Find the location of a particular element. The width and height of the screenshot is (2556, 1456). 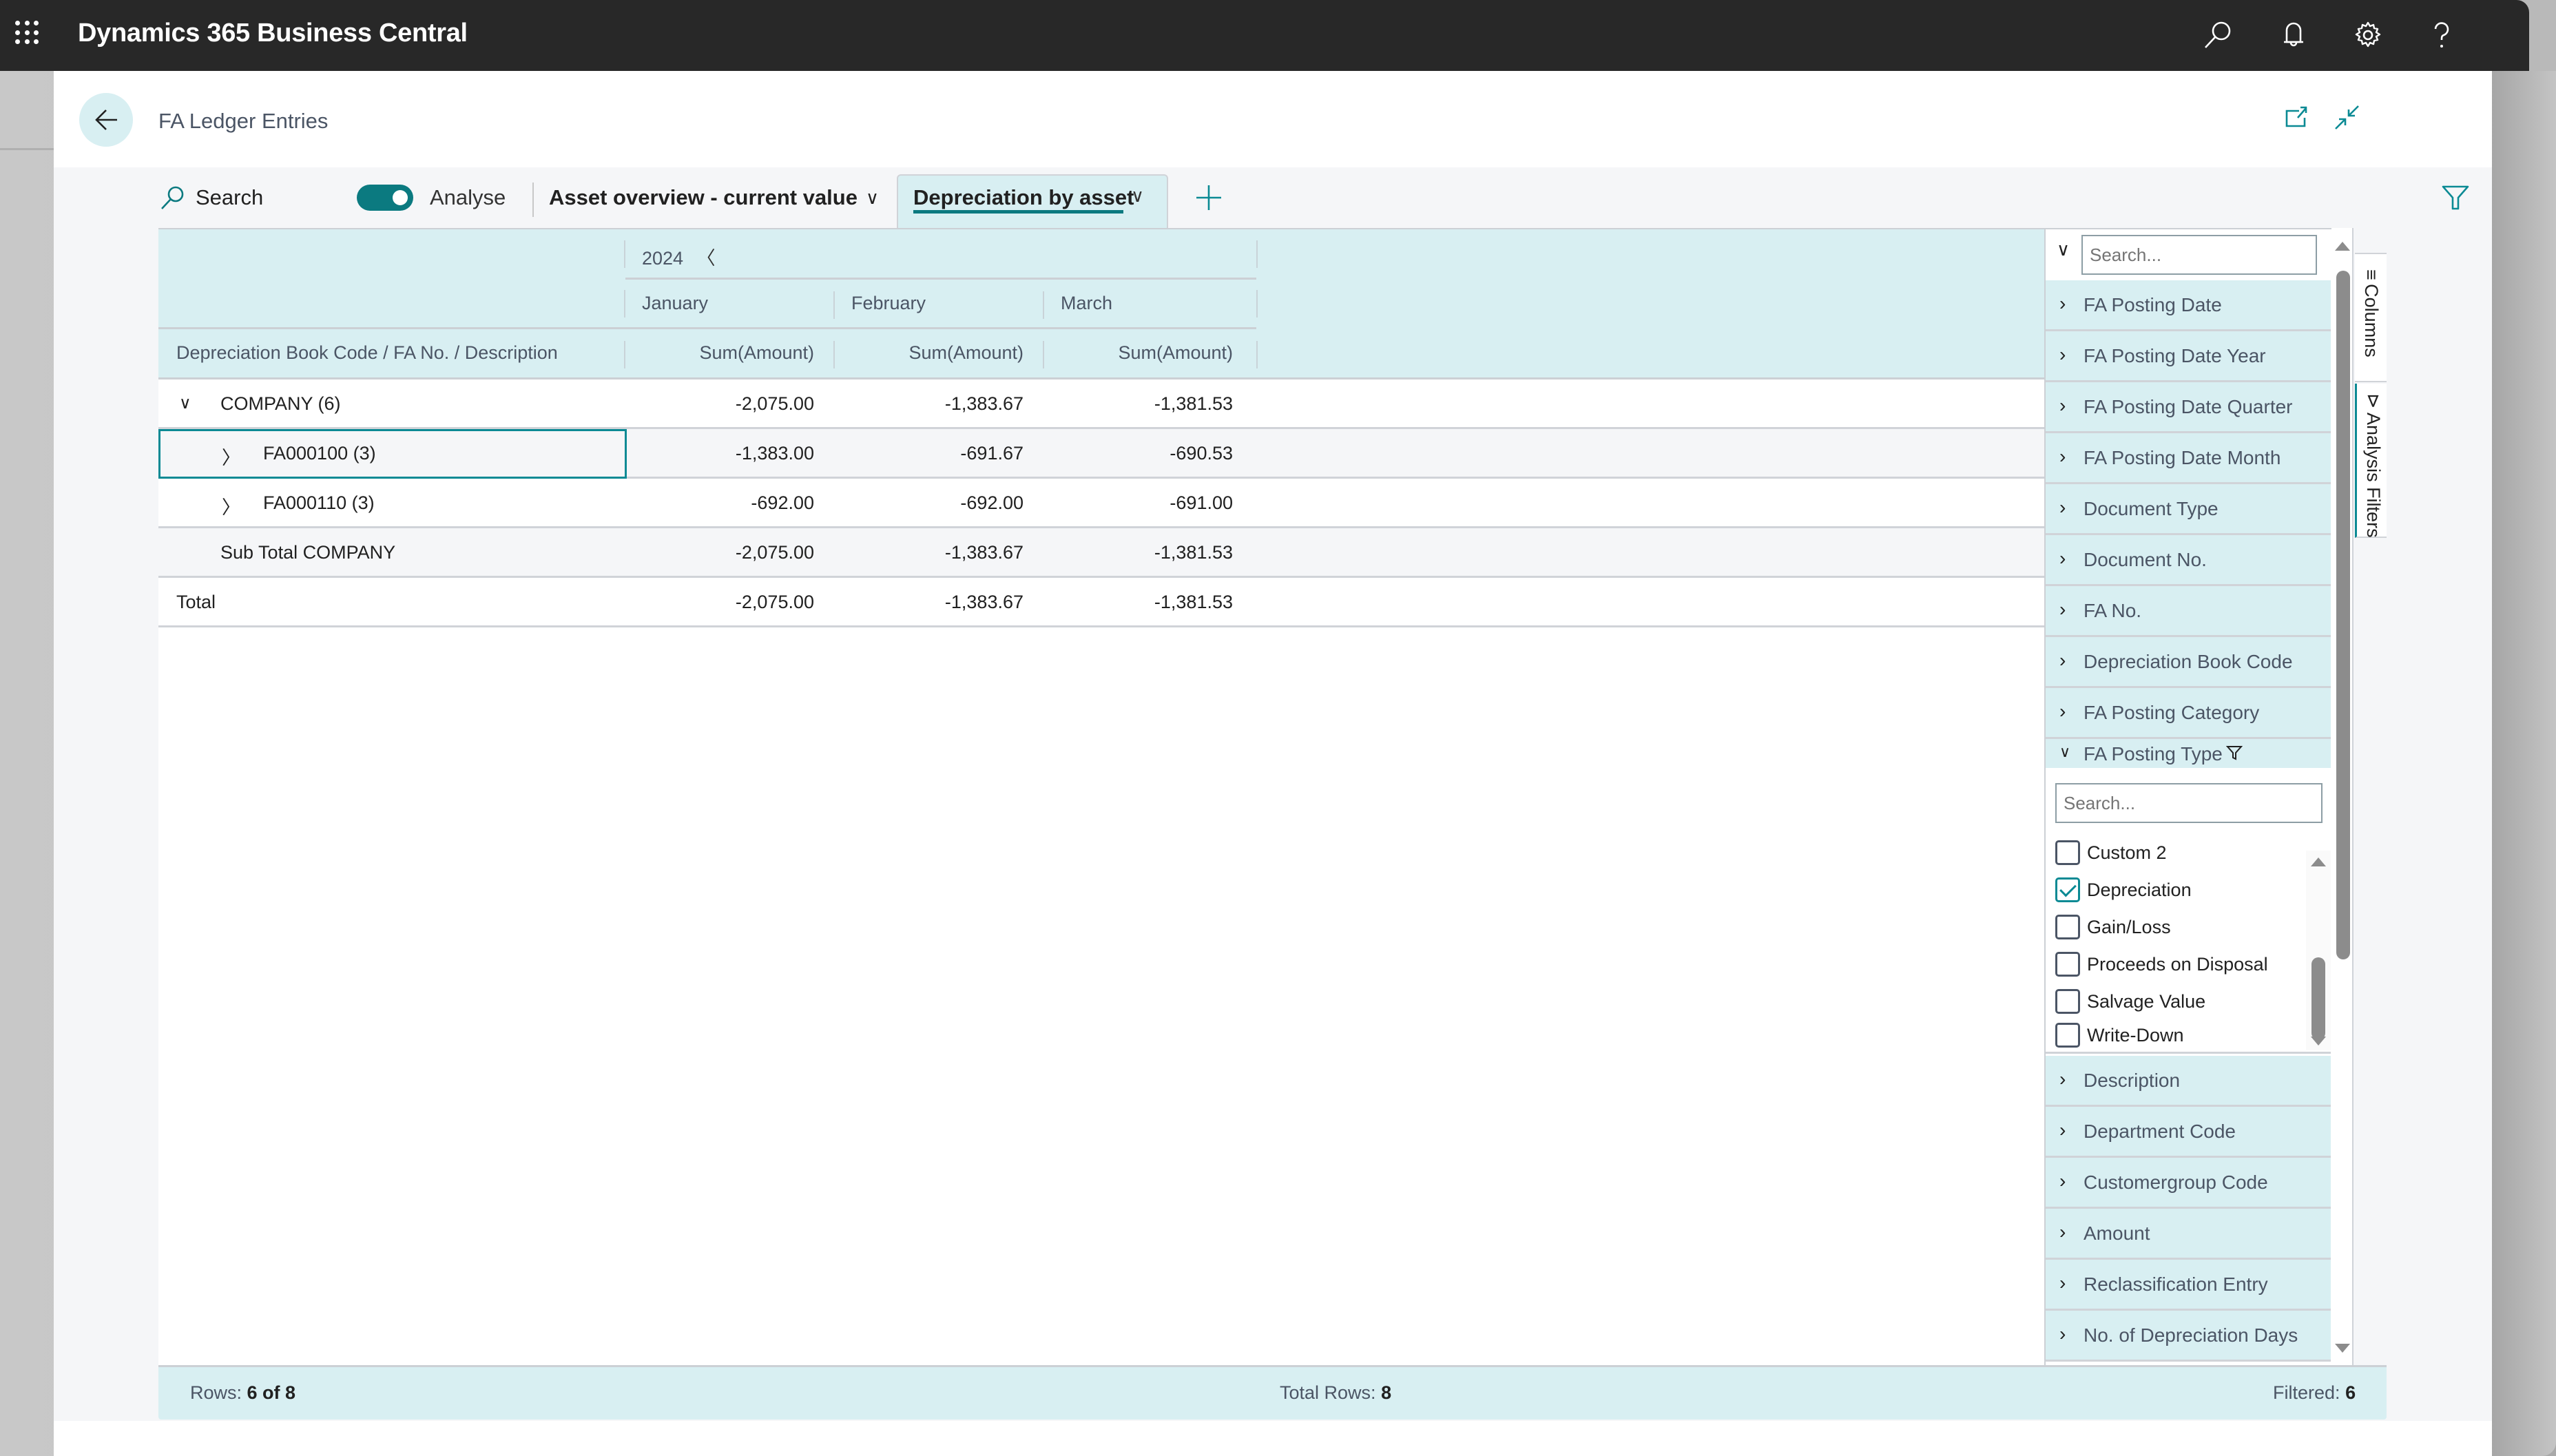

header-divider is located at coordinates (624, 304).